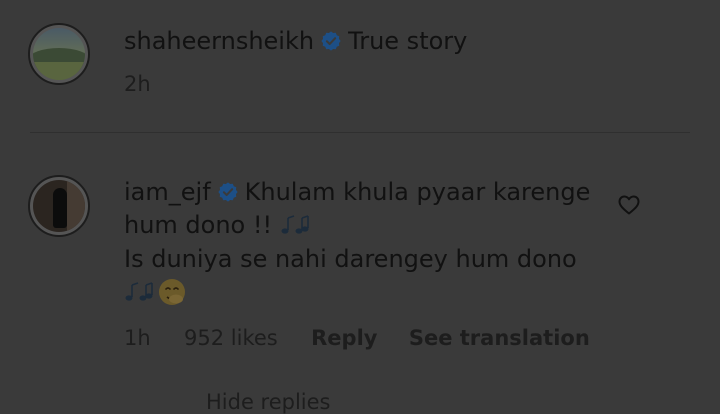  What do you see at coordinates (137, 84) in the screenshot?
I see `comment-1-time: 2h` at bounding box center [137, 84].